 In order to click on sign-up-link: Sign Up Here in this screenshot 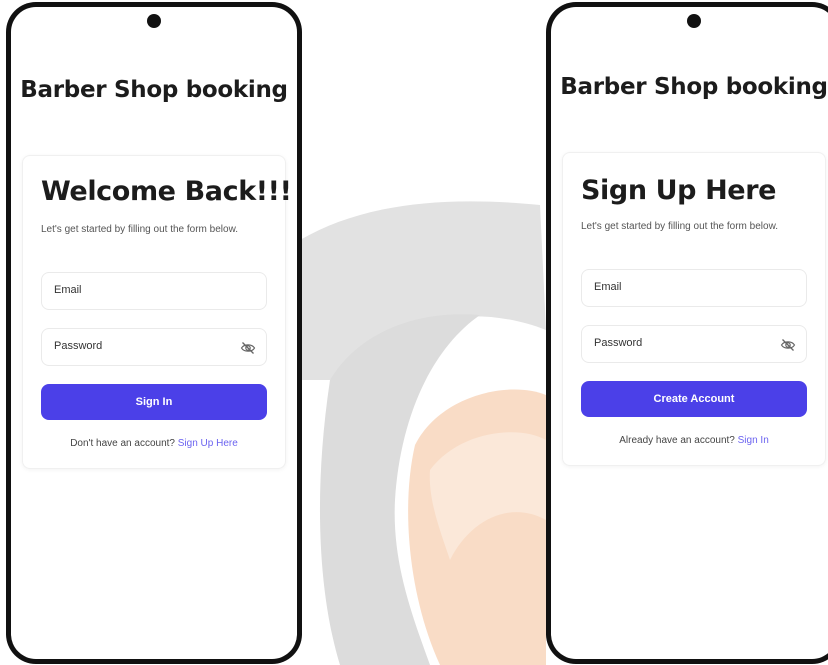, I will do `click(208, 443)`.